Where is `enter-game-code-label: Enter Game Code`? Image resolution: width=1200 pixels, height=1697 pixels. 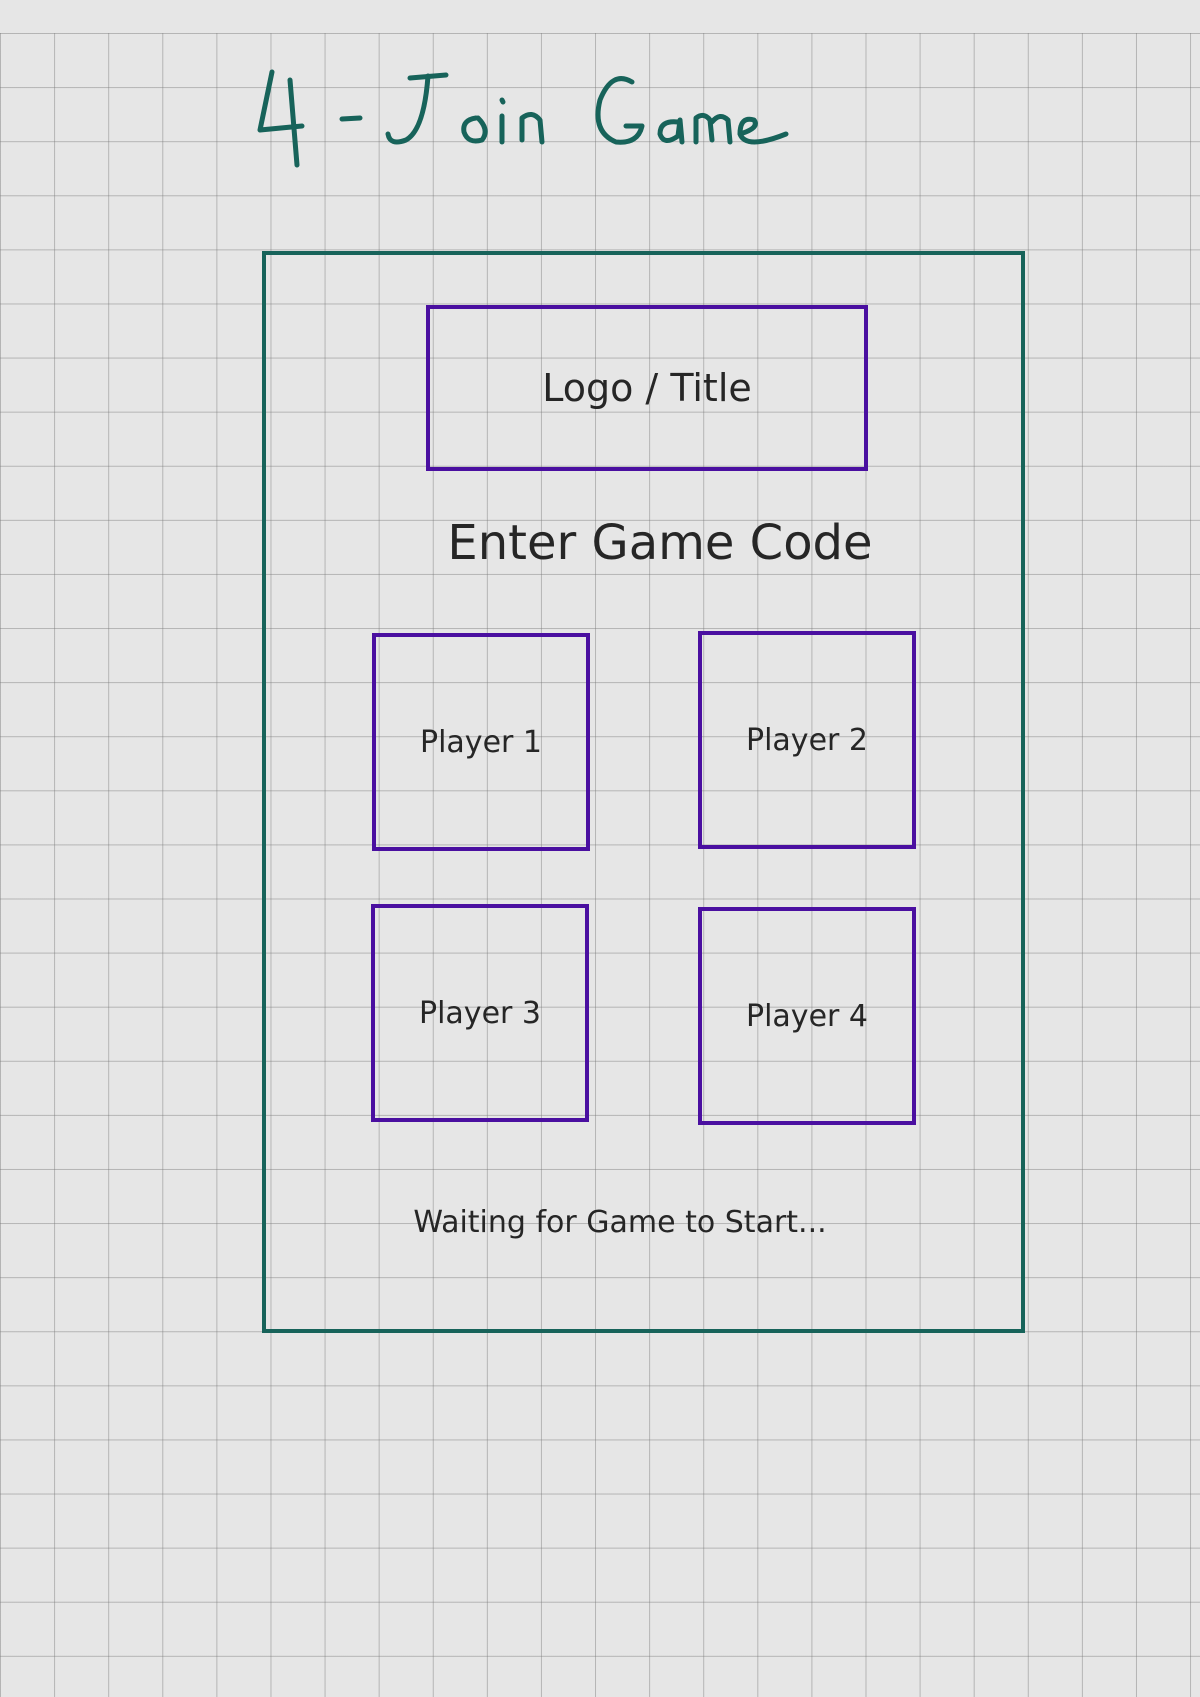 enter-game-code-label: Enter Game Code is located at coordinates (660, 543).